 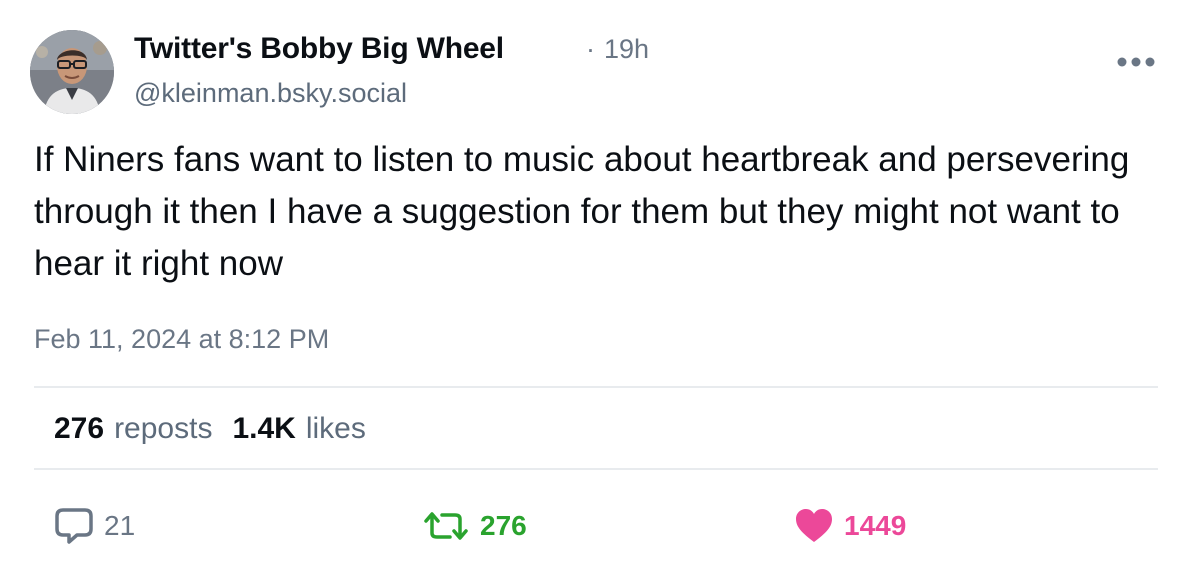 I want to click on profile-photo-icon, so click(x=72, y=72).